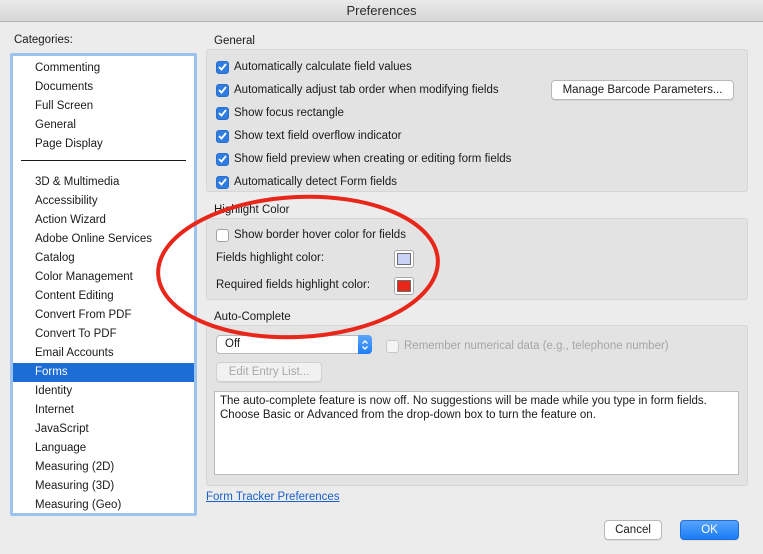 The width and height of the screenshot is (763, 554). What do you see at coordinates (103, 182) in the screenshot?
I see `category-3d-multimedia: 3D & Multimedia` at bounding box center [103, 182].